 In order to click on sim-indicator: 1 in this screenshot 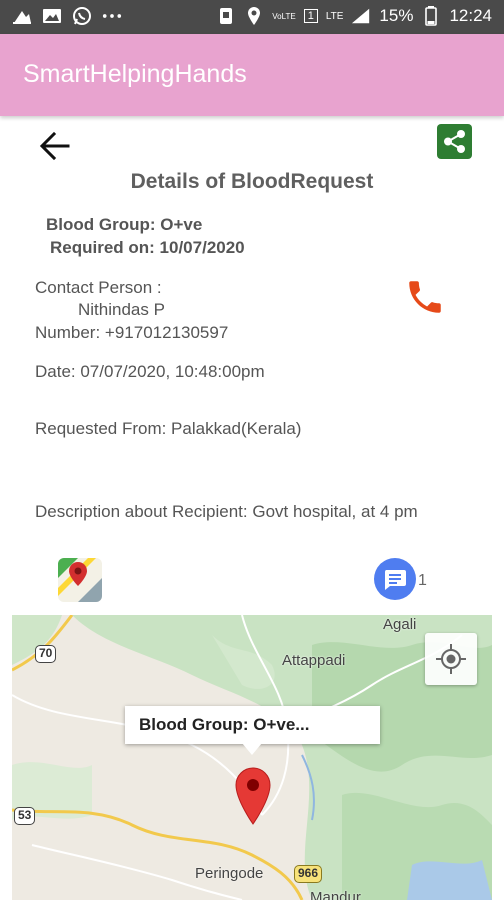, I will do `click(310, 16)`.